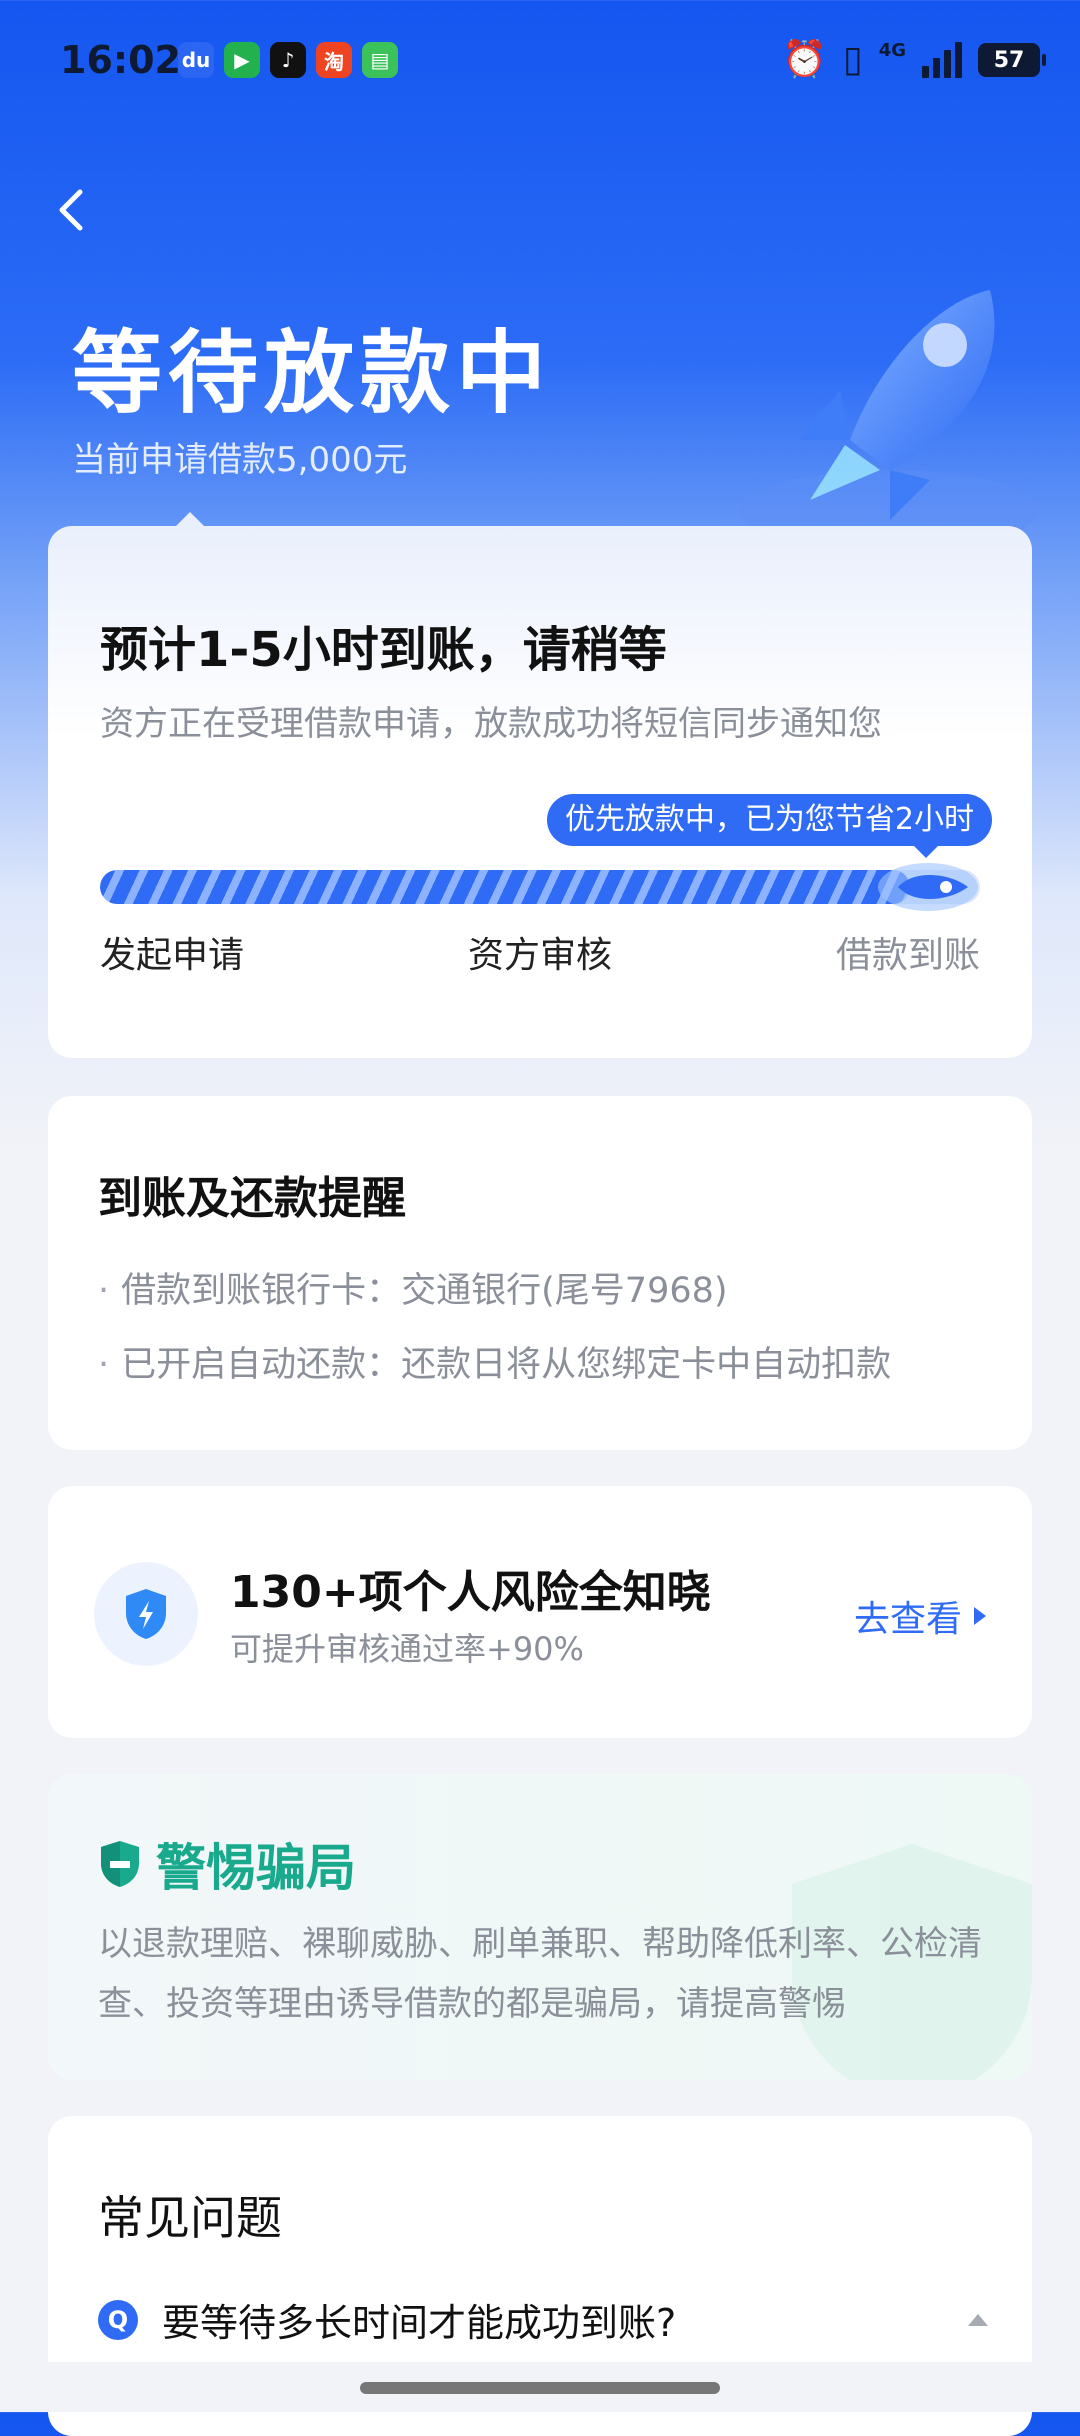 This screenshot has width=1080, height=2436. What do you see at coordinates (383, 650) in the screenshot?
I see `status-title: 预计1-5小时到账，请稍等` at bounding box center [383, 650].